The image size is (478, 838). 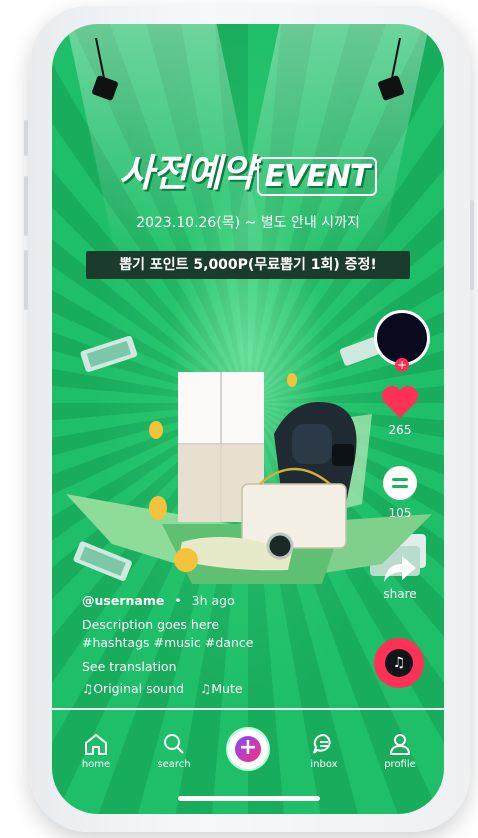 I want to click on tab-search-label: search, so click(x=174, y=764).